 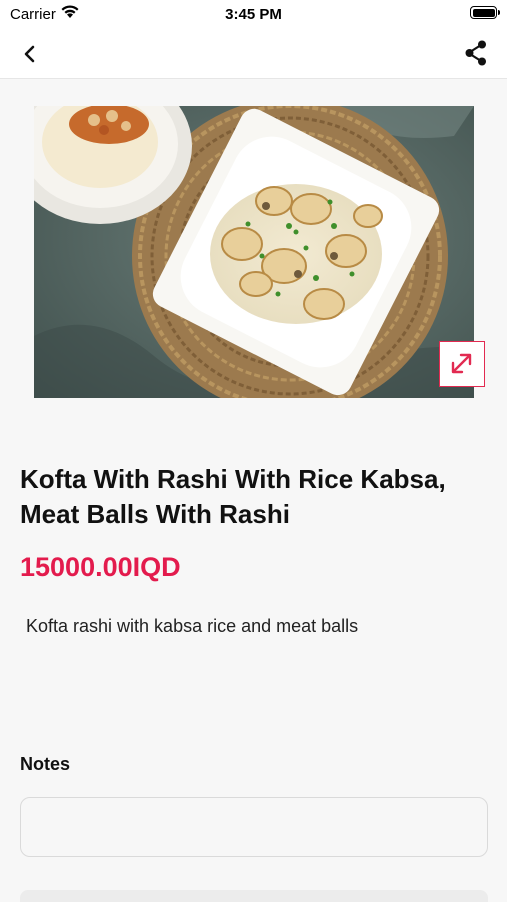 What do you see at coordinates (485, 12) in the screenshot?
I see `battery-icon` at bounding box center [485, 12].